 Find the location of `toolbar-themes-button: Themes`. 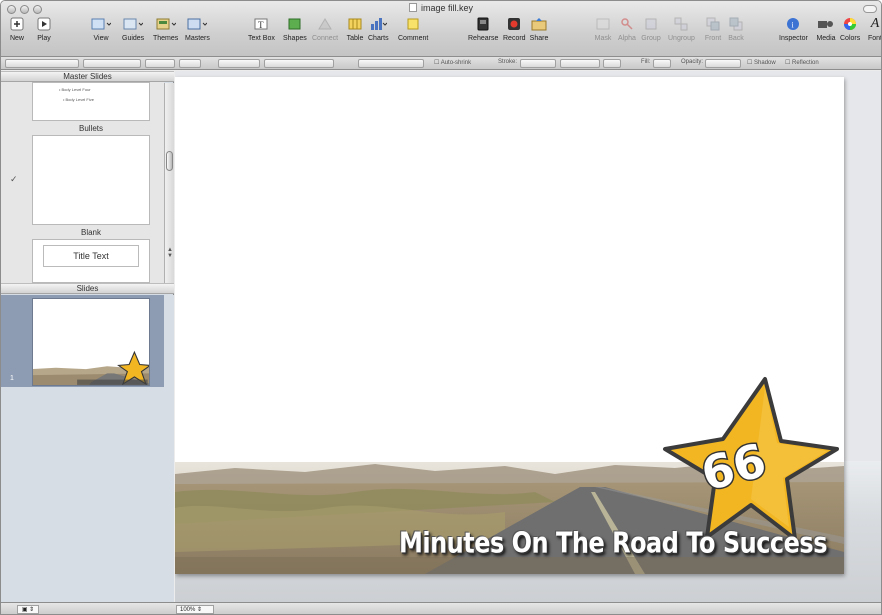

toolbar-themes-button: Themes is located at coordinates (165, 33).